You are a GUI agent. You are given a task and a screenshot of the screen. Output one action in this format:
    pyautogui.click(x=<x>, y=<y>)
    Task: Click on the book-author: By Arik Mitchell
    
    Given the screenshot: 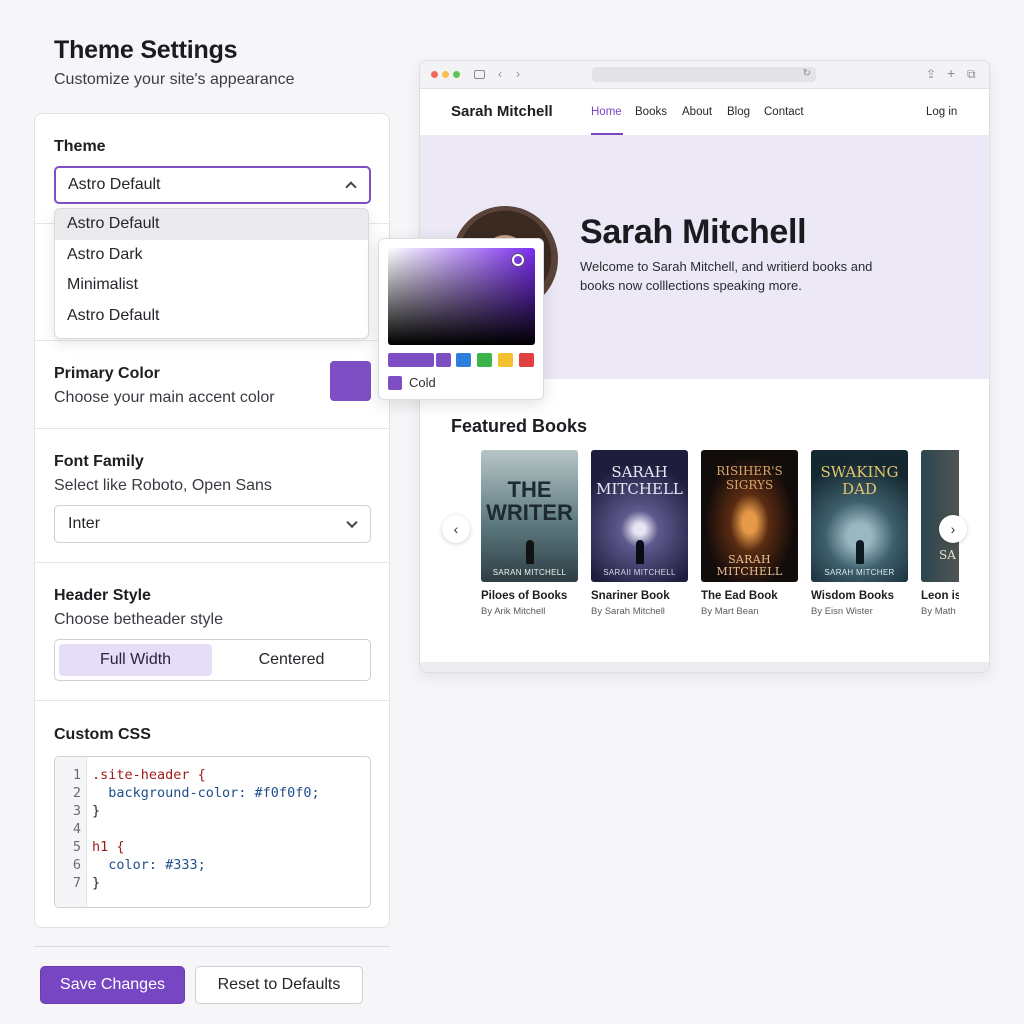 What is the action you would take?
    pyautogui.click(x=513, y=611)
    